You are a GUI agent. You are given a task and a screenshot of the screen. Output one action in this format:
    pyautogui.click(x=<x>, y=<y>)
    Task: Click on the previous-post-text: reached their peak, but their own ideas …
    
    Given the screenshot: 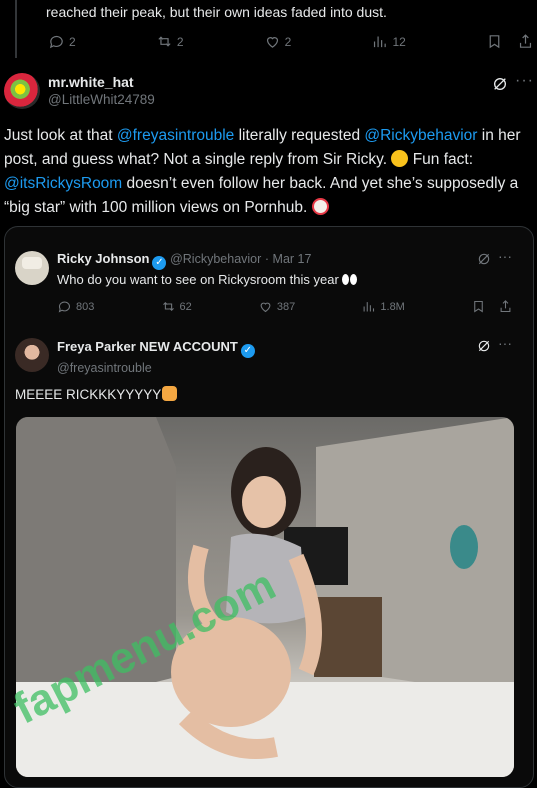 What is the action you would take?
    pyautogui.click(x=216, y=12)
    